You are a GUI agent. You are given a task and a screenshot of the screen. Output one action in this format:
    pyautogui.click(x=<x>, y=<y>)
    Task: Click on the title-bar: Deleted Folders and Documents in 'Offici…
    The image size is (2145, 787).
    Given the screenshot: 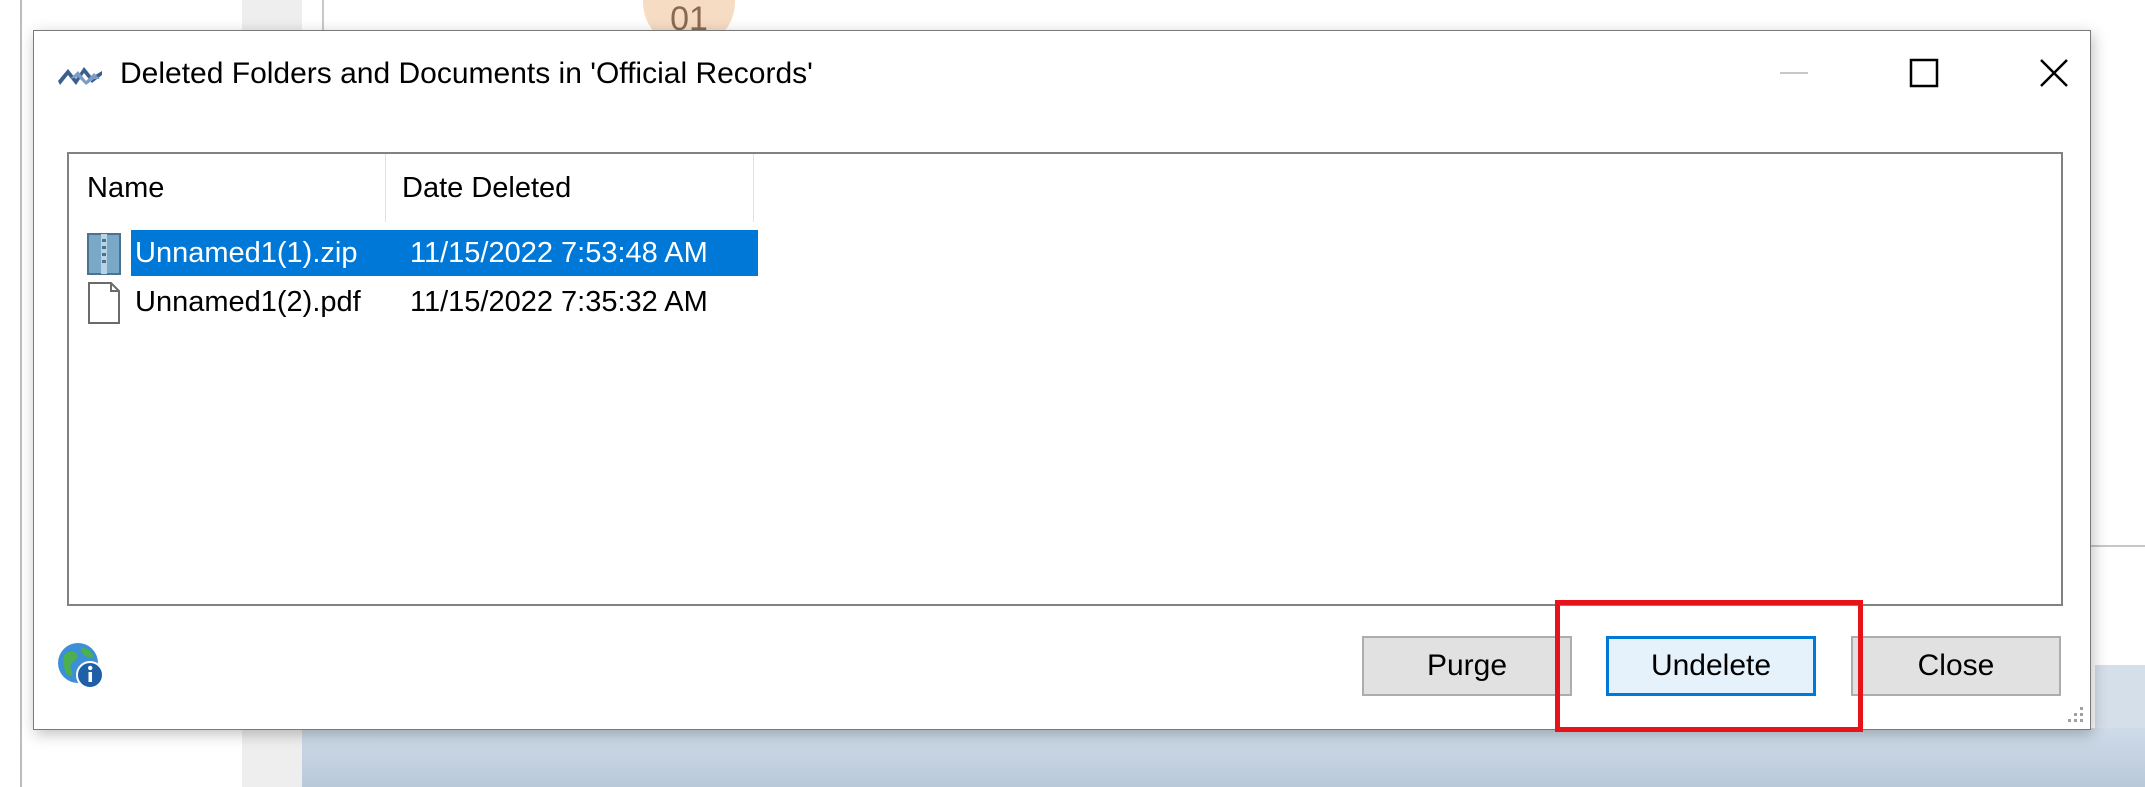 What is the action you would take?
    pyautogui.click(x=1062, y=73)
    